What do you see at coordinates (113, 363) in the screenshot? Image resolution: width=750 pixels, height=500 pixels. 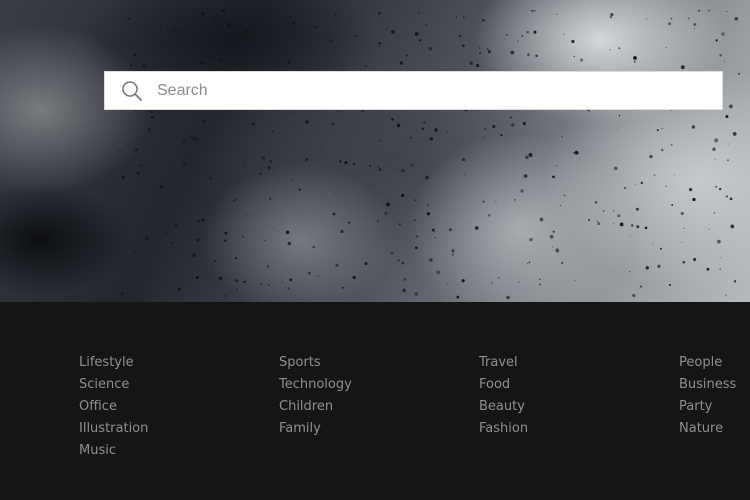 I see `category-link: Lifestyle` at bounding box center [113, 363].